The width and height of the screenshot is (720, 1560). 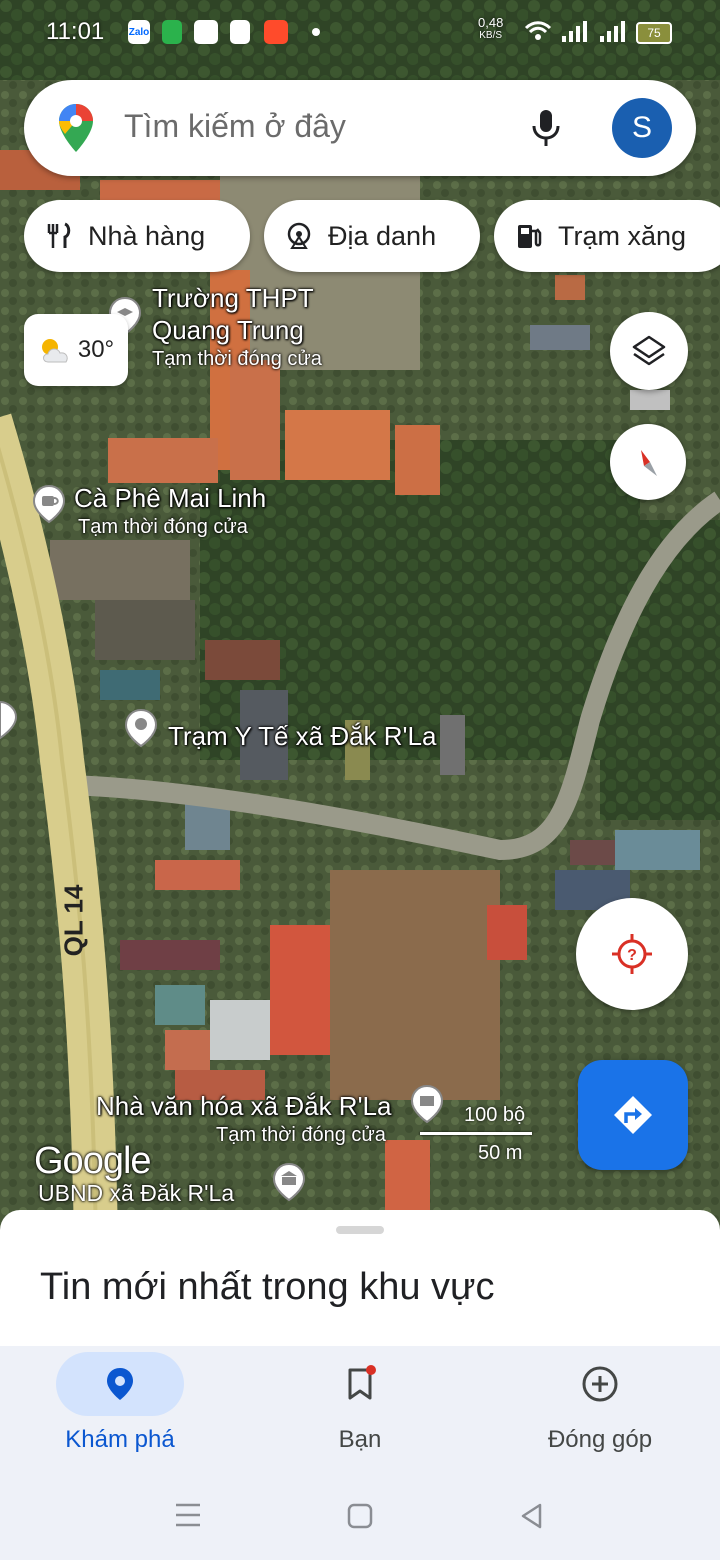 I want to click on notification-badge, so click(x=371, y=1370).